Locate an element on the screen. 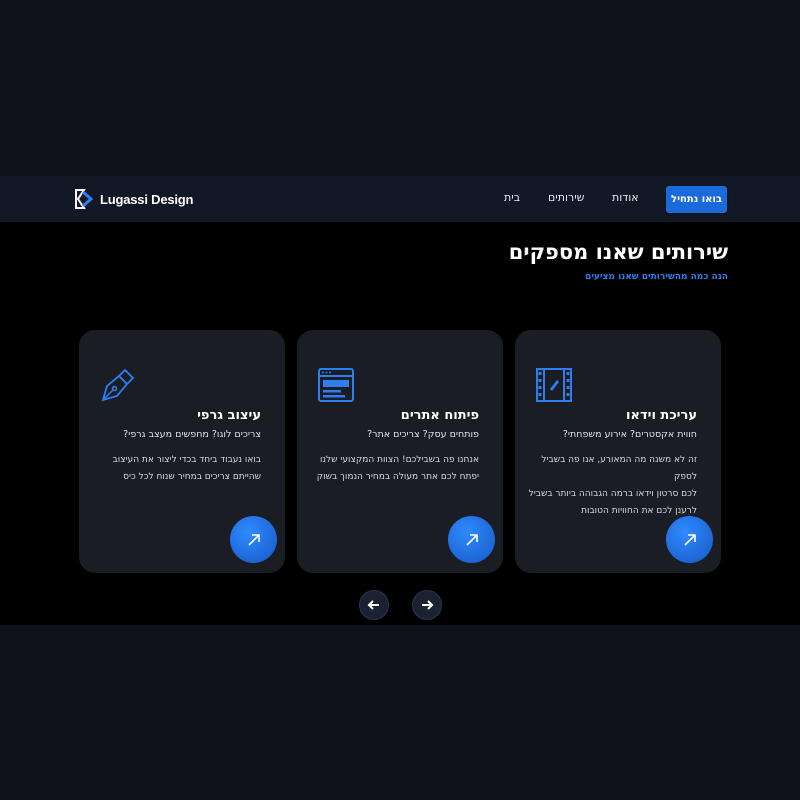  nav-about: אודות is located at coordinates (625, 197).